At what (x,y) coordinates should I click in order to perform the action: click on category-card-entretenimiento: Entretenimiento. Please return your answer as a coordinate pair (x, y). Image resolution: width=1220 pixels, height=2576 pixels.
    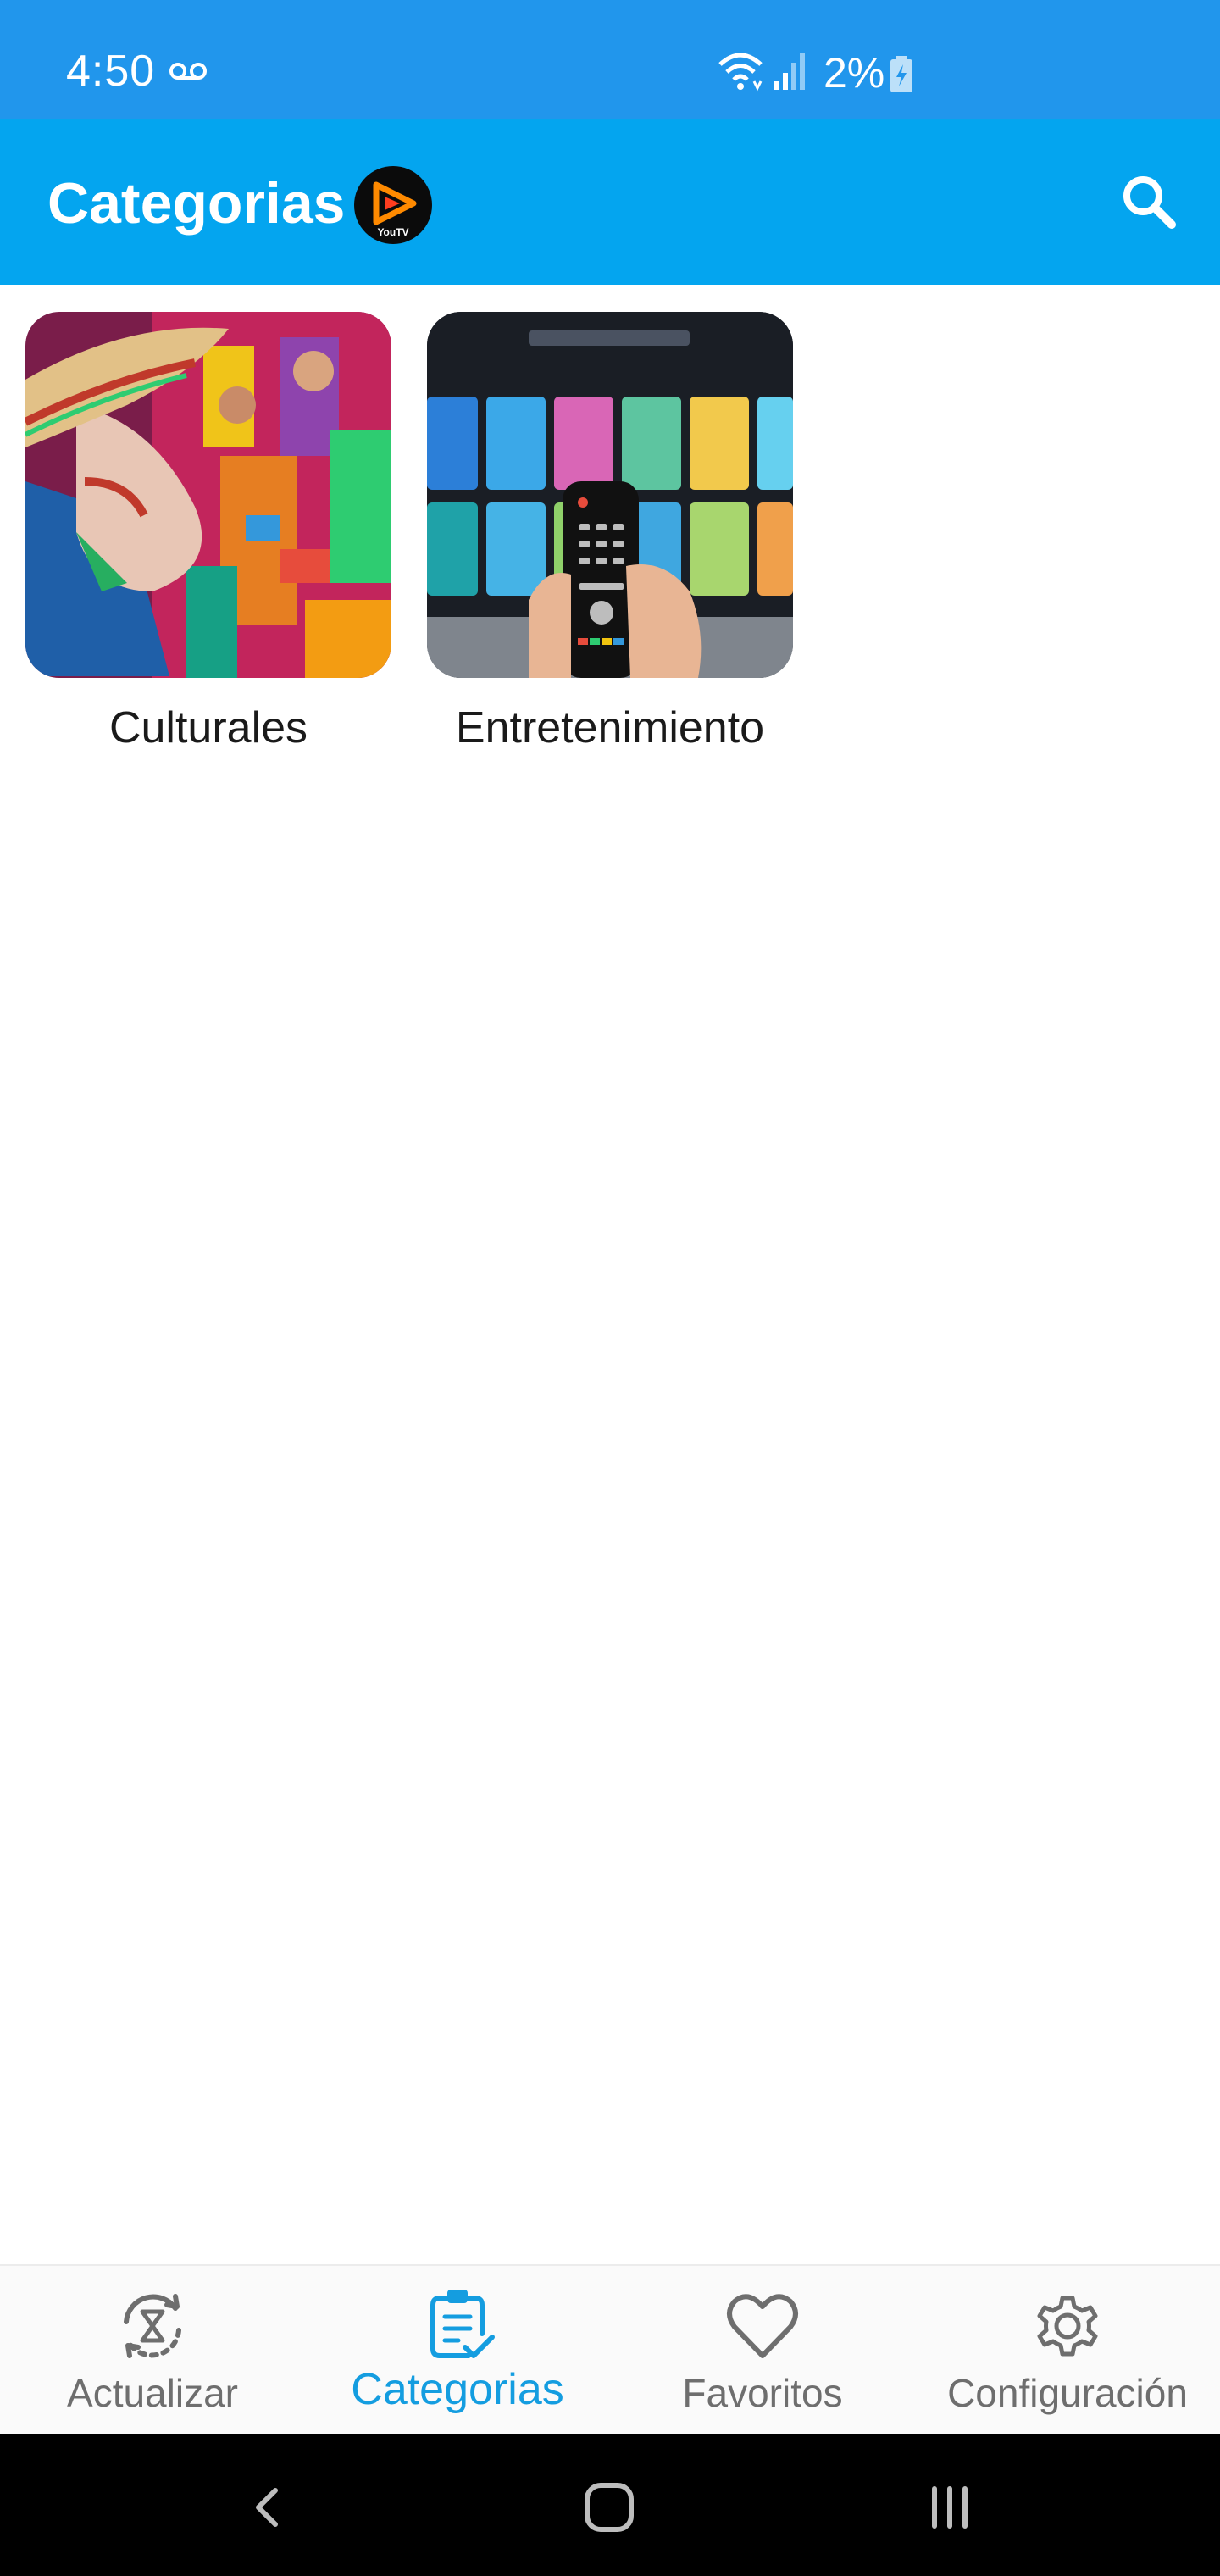
    Looking at the image, I should click on (610, 532).